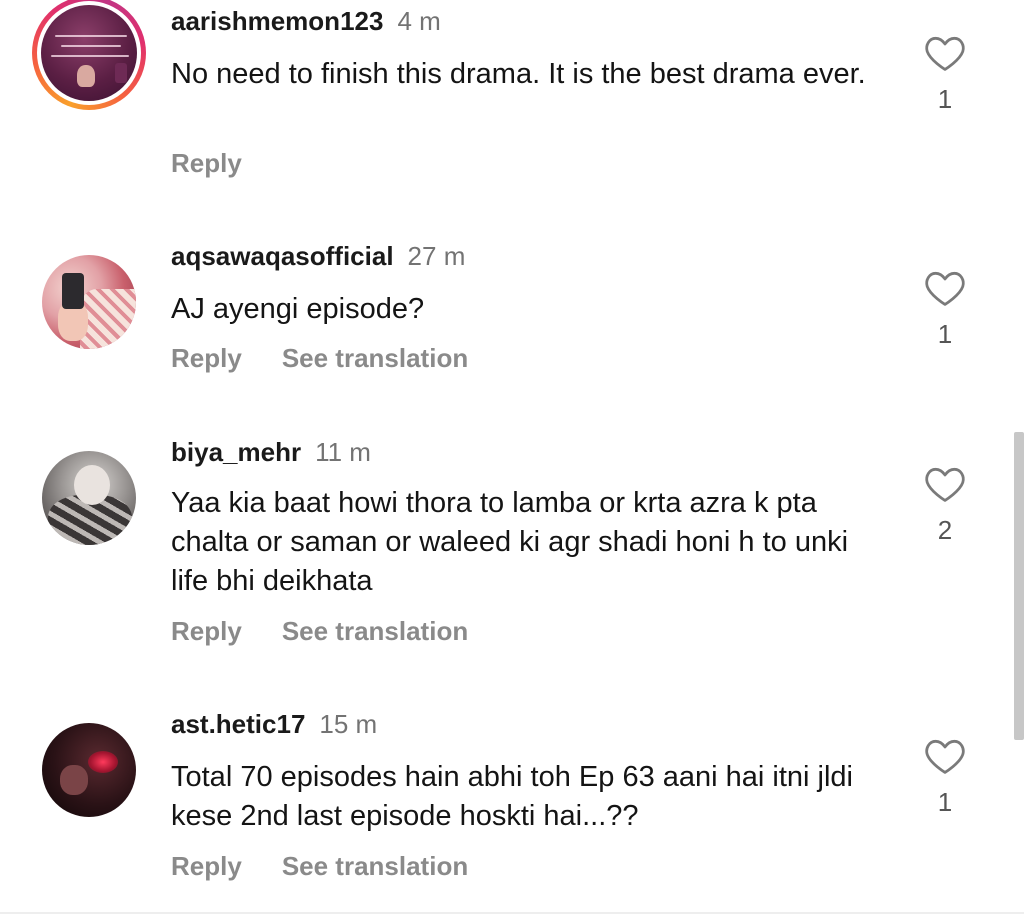  I want to click on avatar-ring-gap, so click(89, 53).